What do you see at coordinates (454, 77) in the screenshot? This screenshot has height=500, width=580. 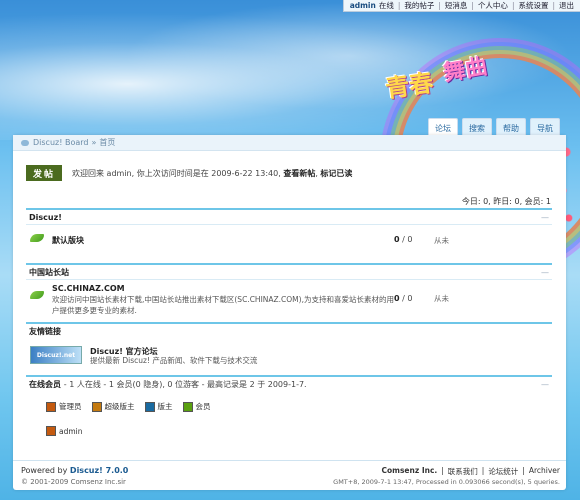 I see `site-logo: 青春 舞曲` at bounding box center [454, 77].